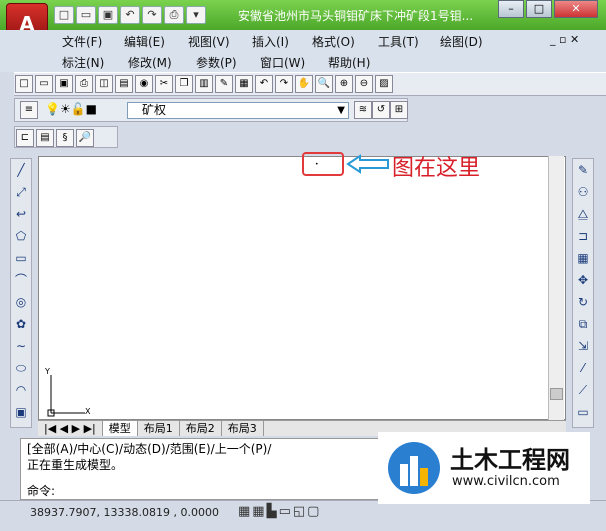 The height and width of the screenshot is (531, 606). What do you see at coordinates (83, 62) in the screenshot?
I see `menu-dimension: 标注(N)` at bounding box center [83, 62].